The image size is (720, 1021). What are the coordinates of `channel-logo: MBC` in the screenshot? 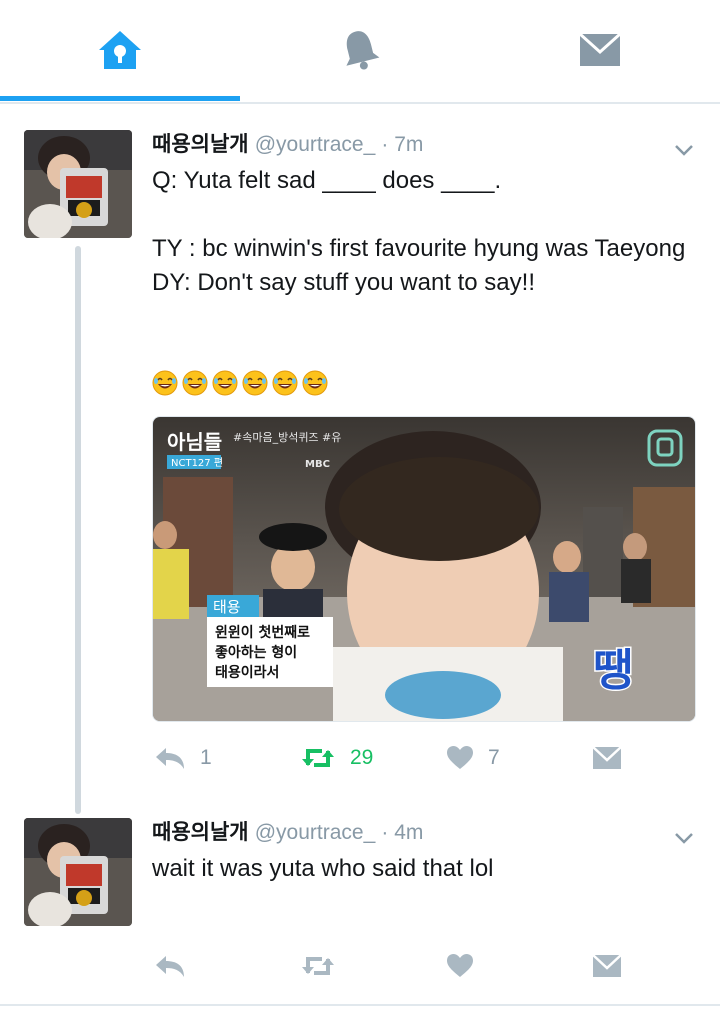 It's located at (317, 464).